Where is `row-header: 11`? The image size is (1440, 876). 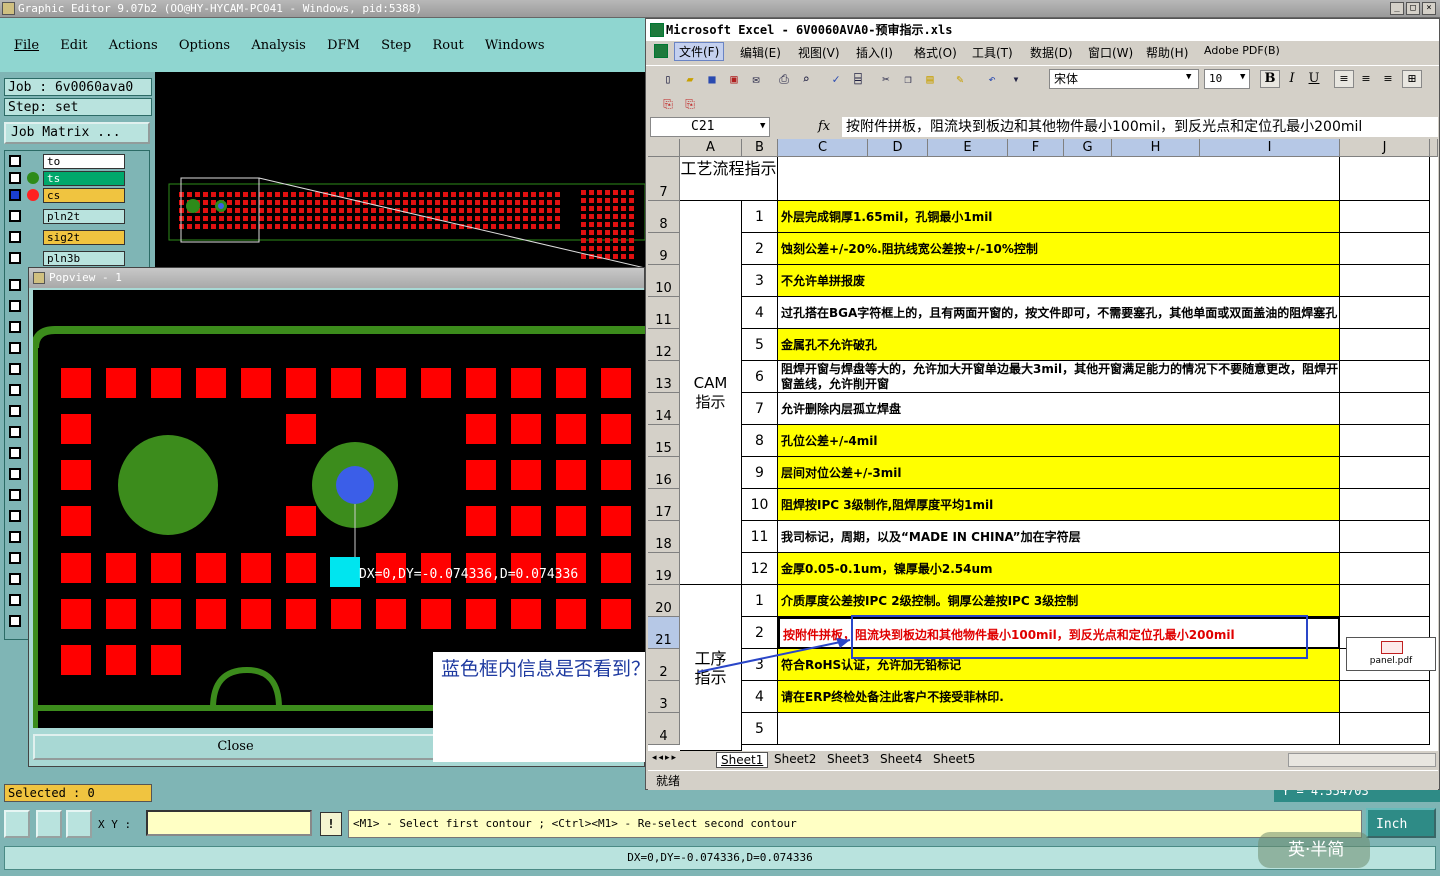 row-header: 11 is located at coordinates (664, 313).